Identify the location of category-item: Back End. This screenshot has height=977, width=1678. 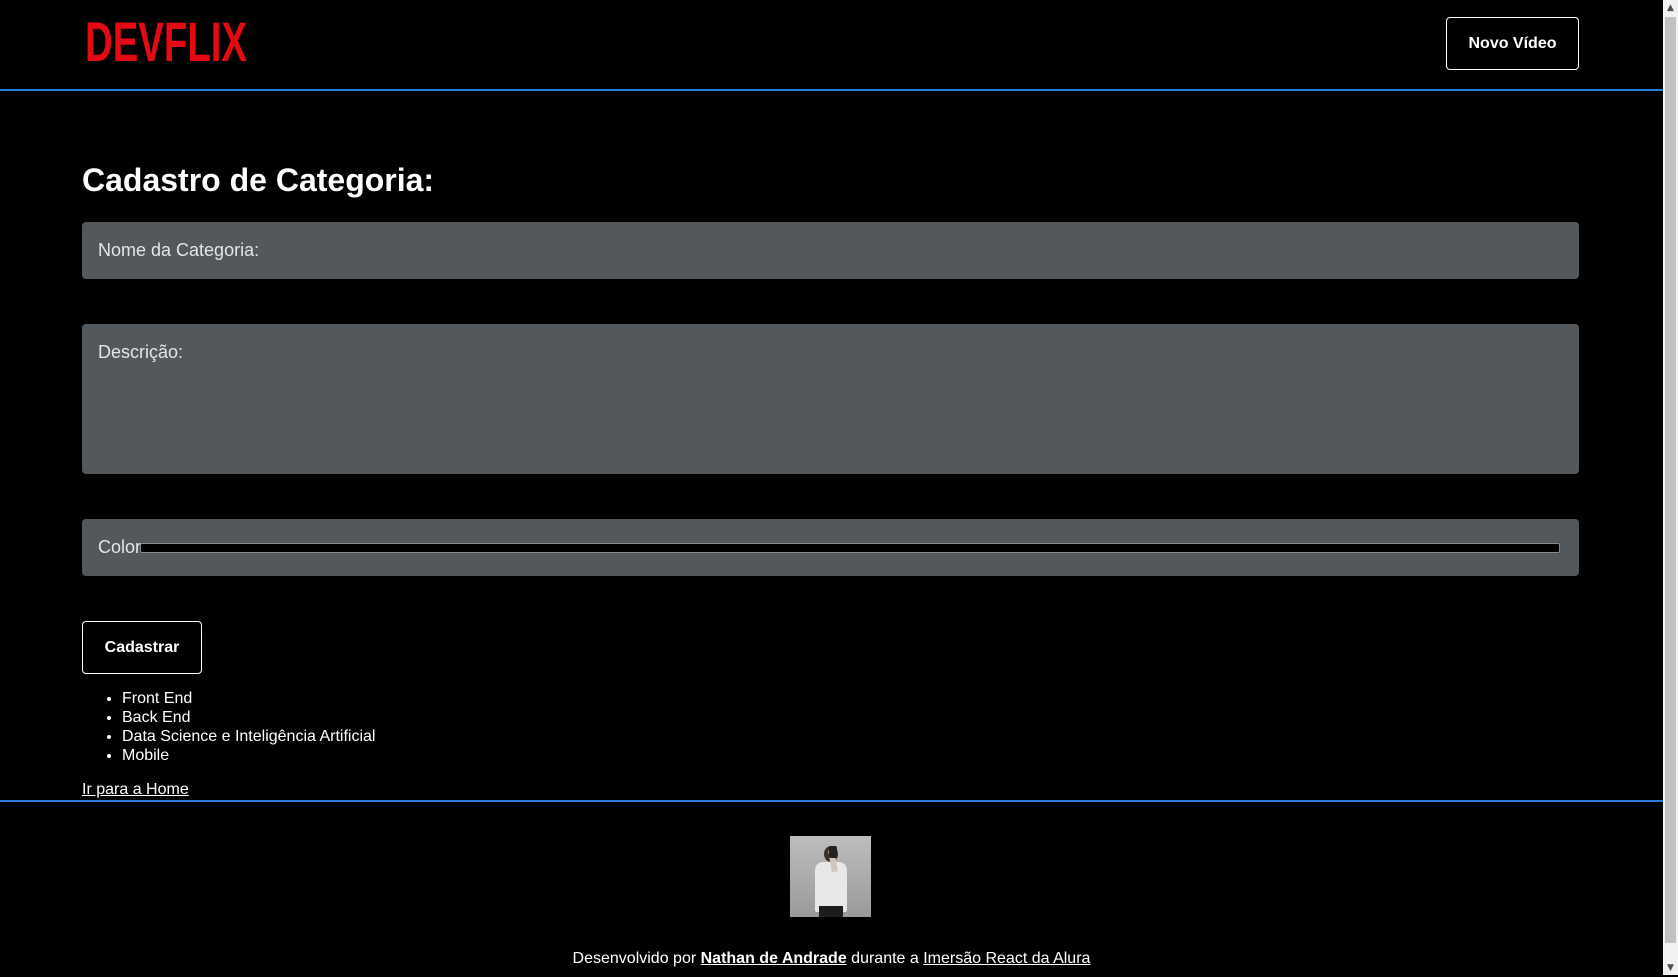
(248, 717).